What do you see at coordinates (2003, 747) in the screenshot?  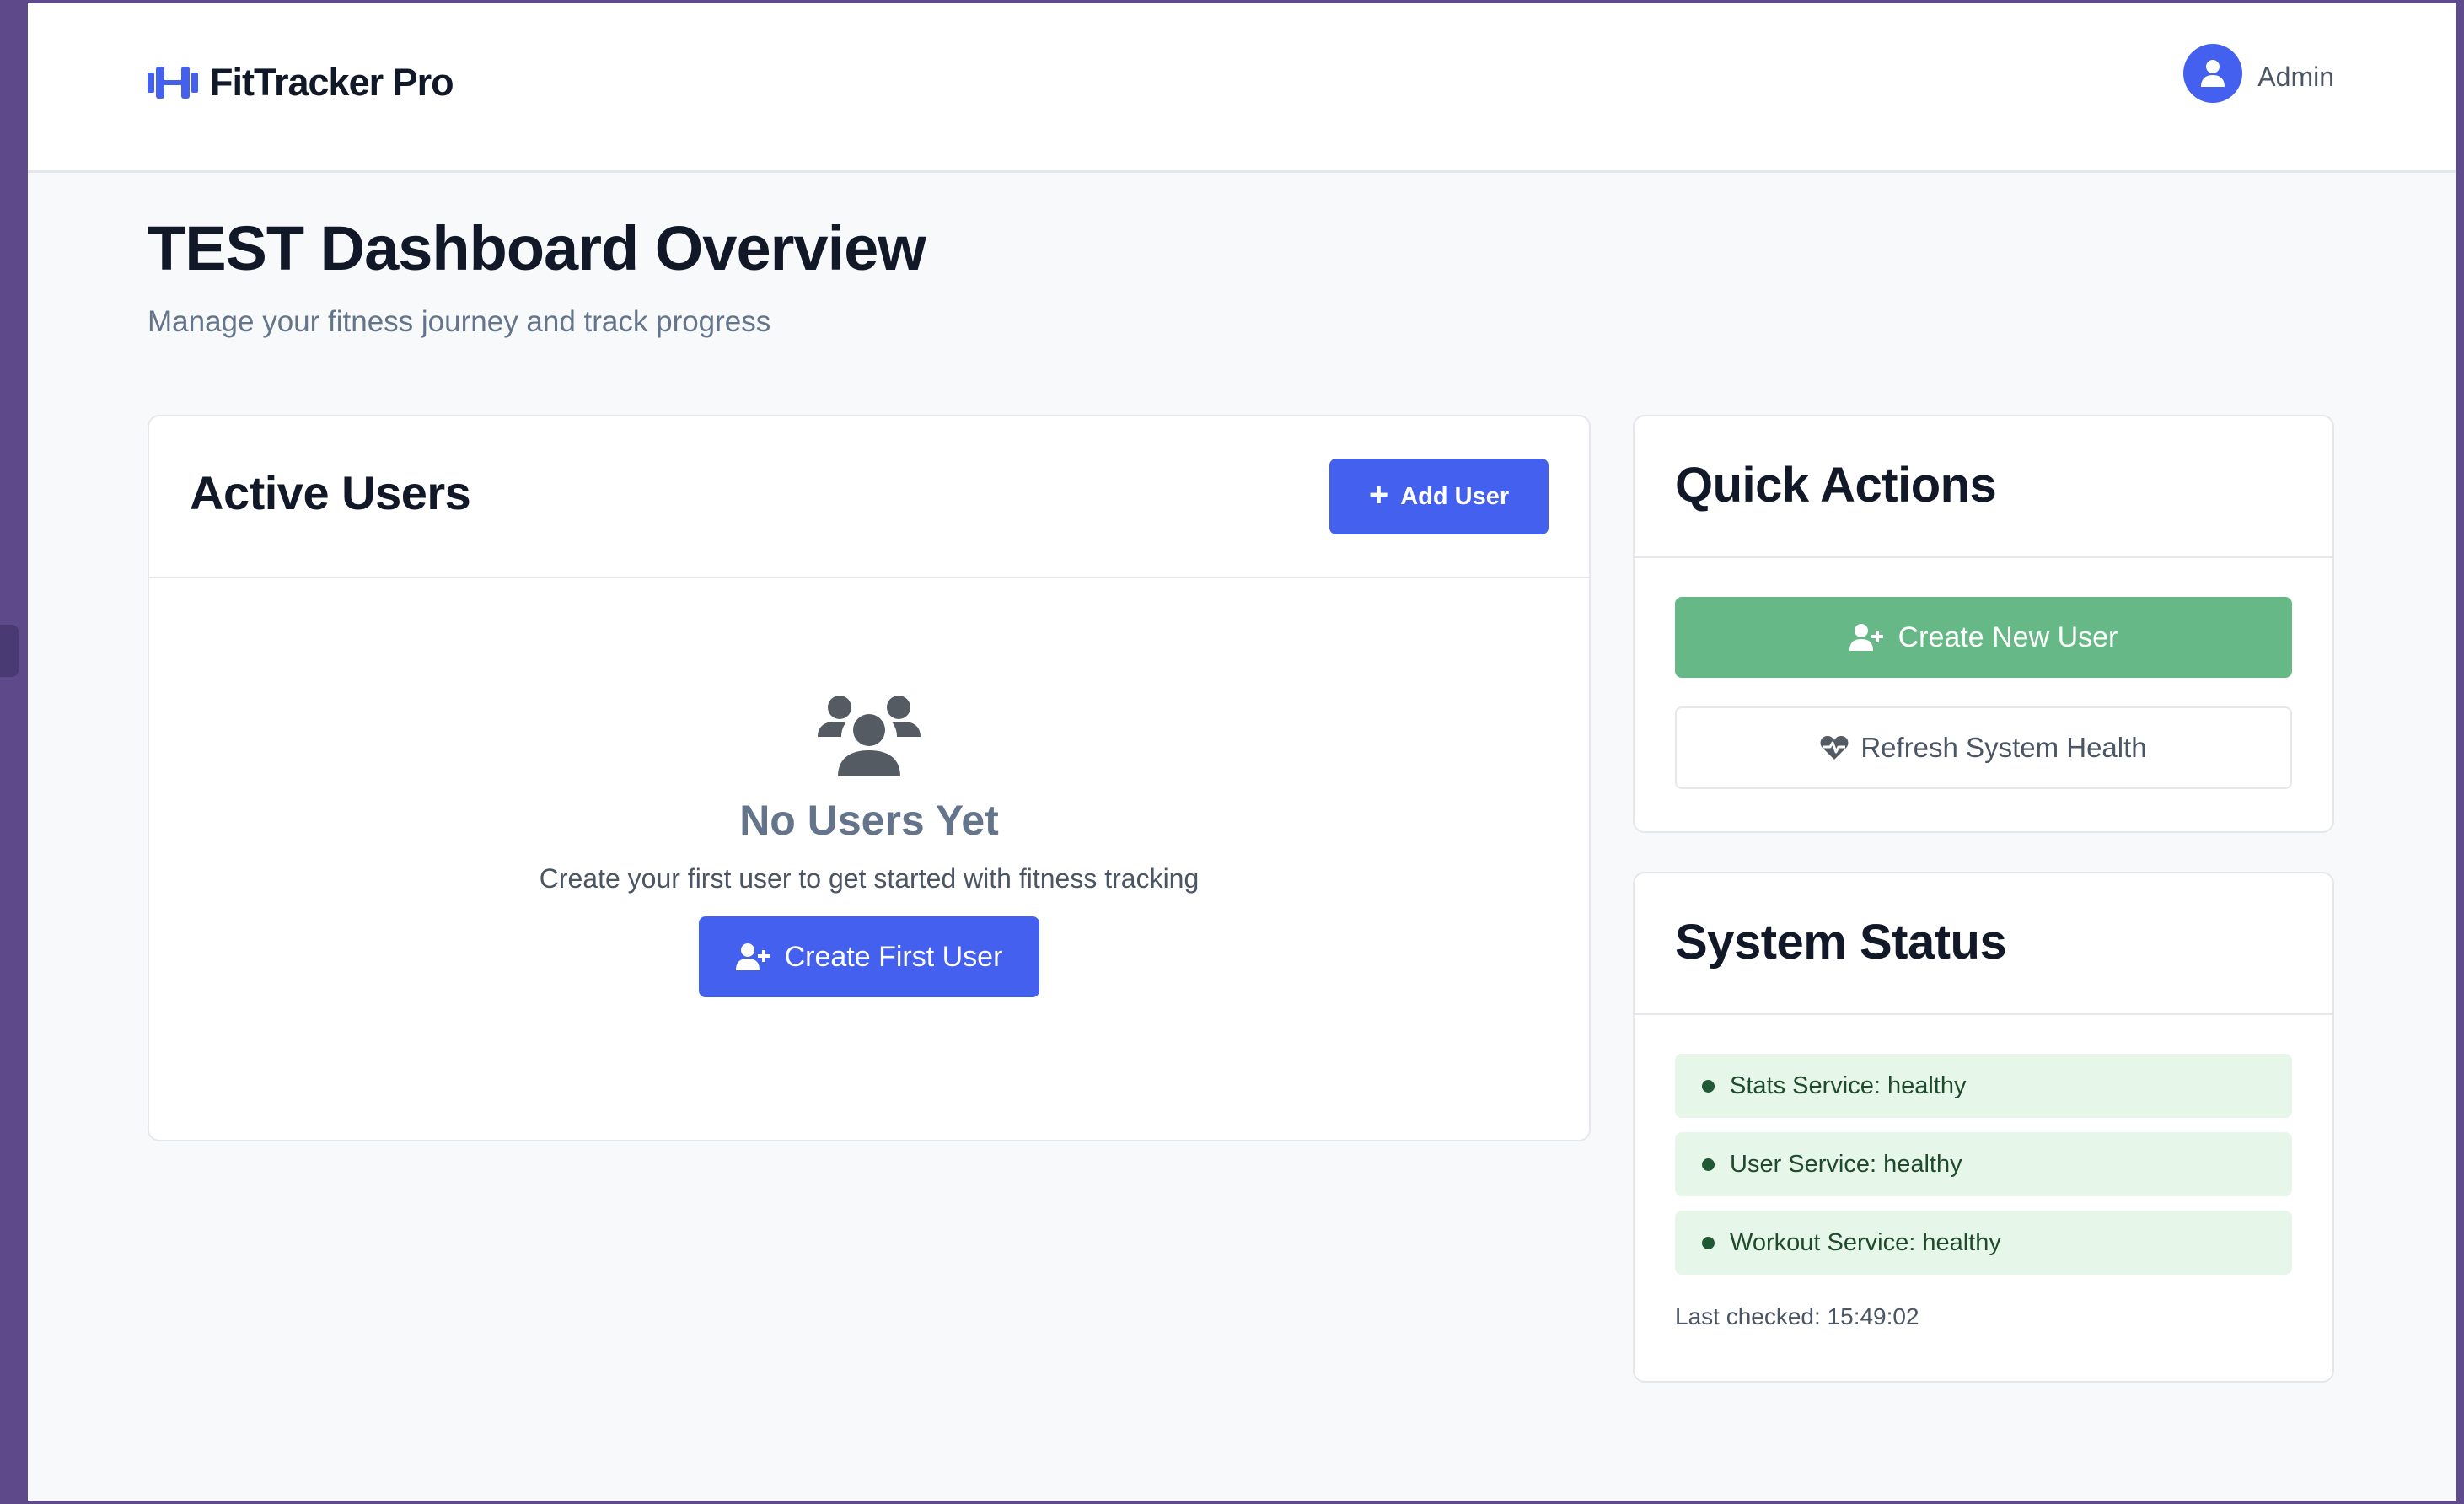 I see `refresh-system-health-label: Refresh System Health` at bounding box center [2003, 747].